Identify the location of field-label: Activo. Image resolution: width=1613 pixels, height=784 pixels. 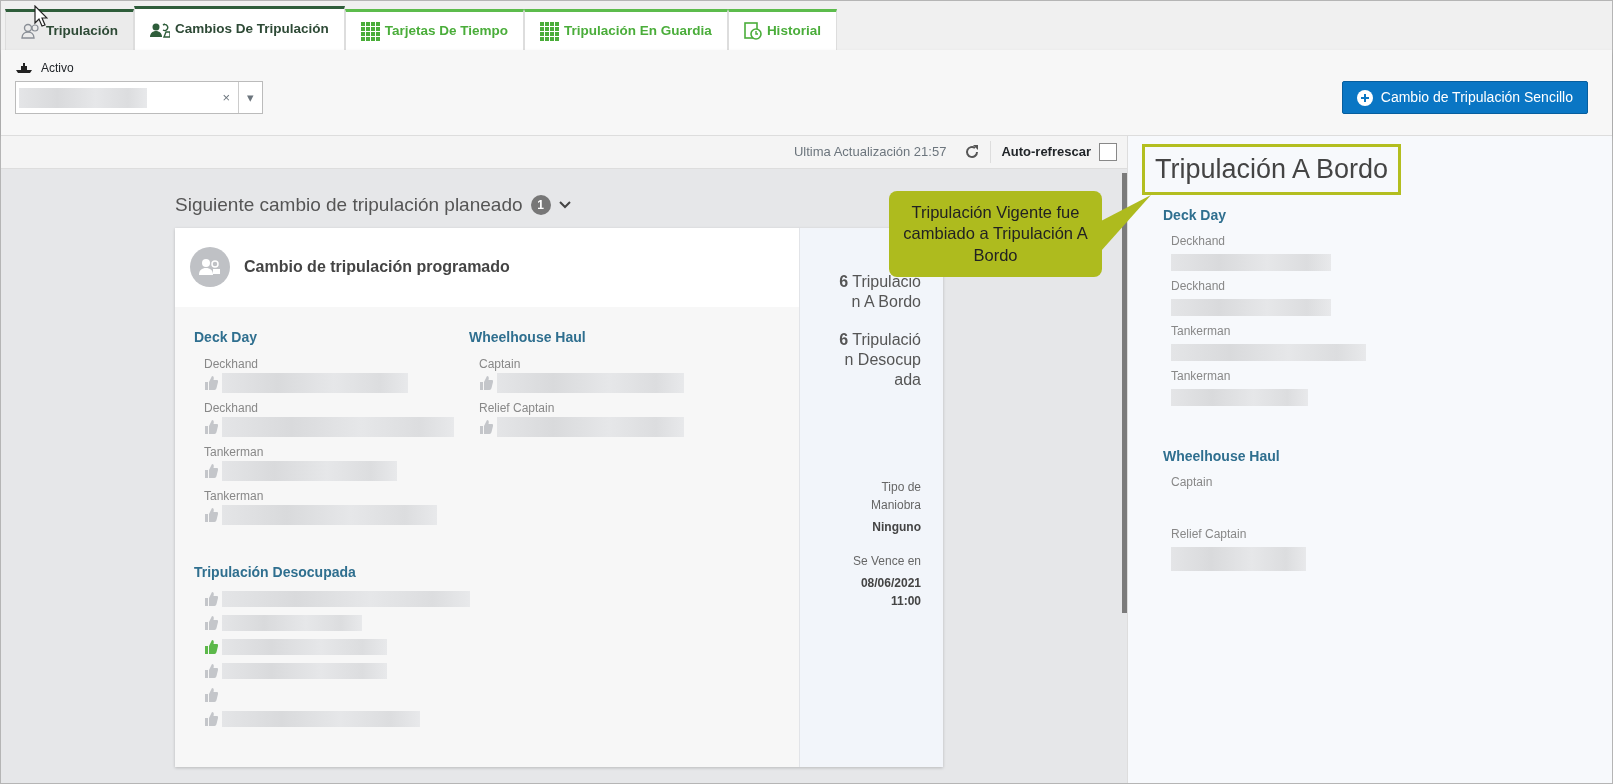
(57, 68).